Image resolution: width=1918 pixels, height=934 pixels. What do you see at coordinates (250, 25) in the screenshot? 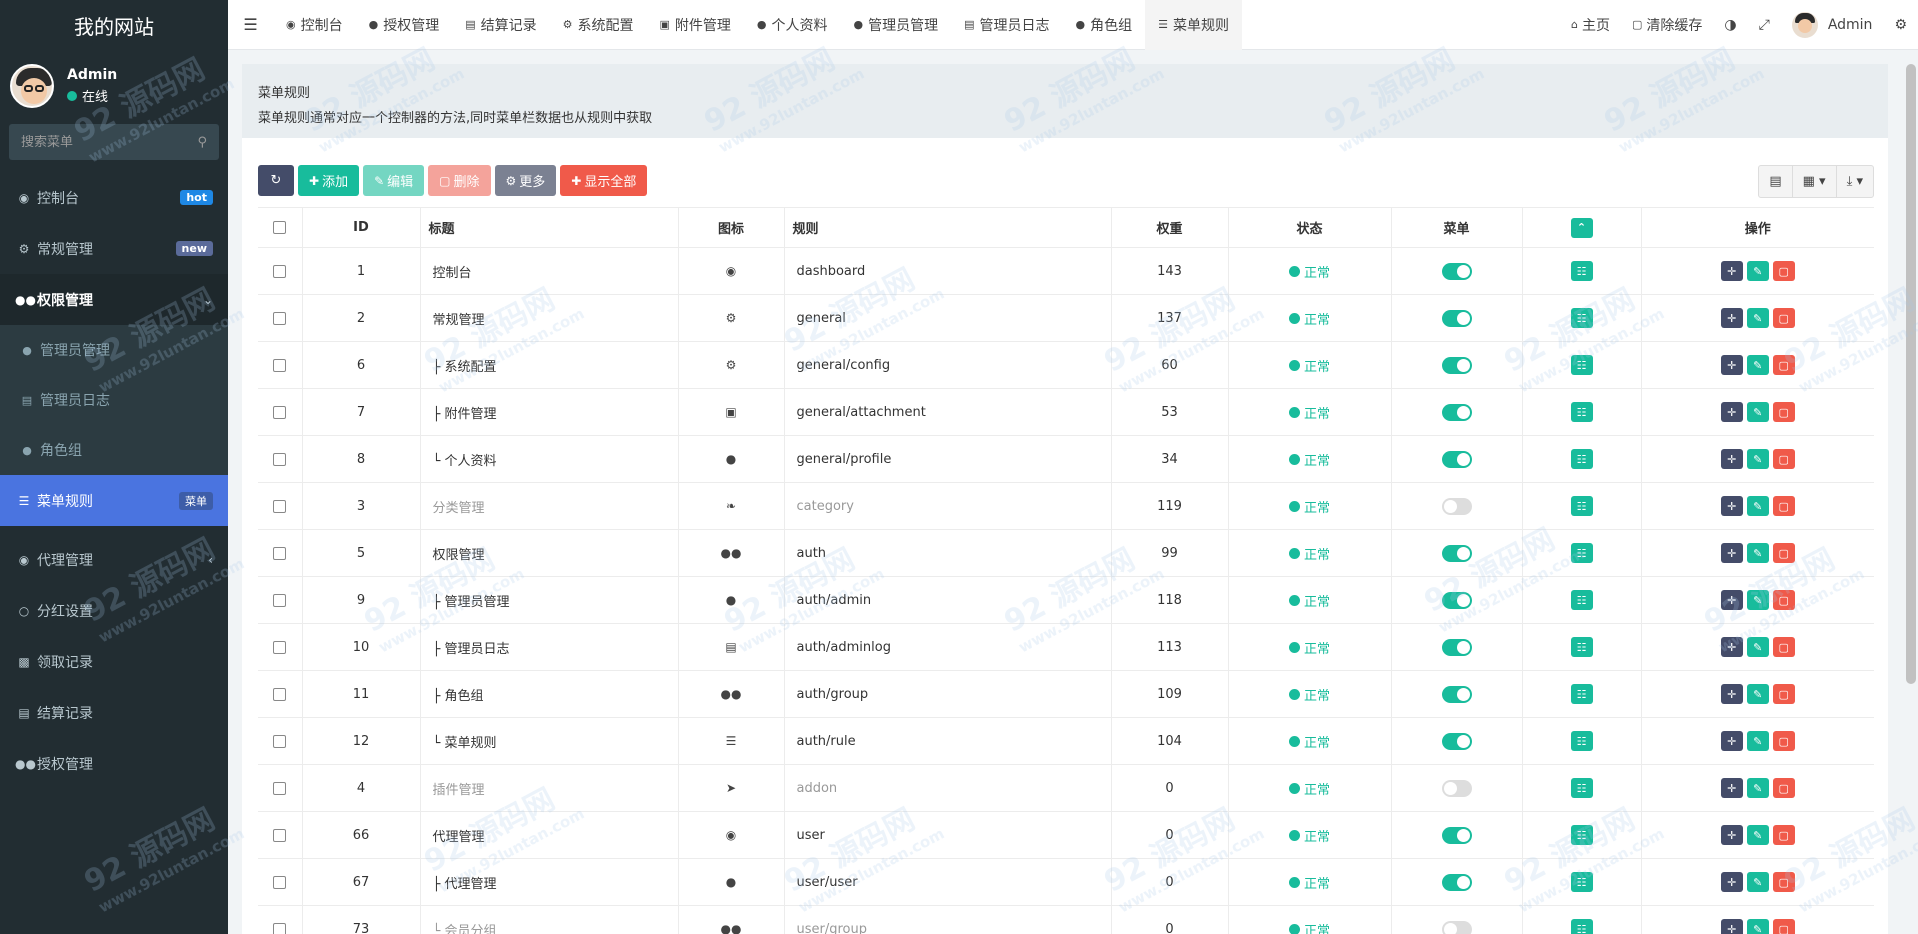
I see `sidebar-toggle-icon: ☰` at bounding box center [250, 25].